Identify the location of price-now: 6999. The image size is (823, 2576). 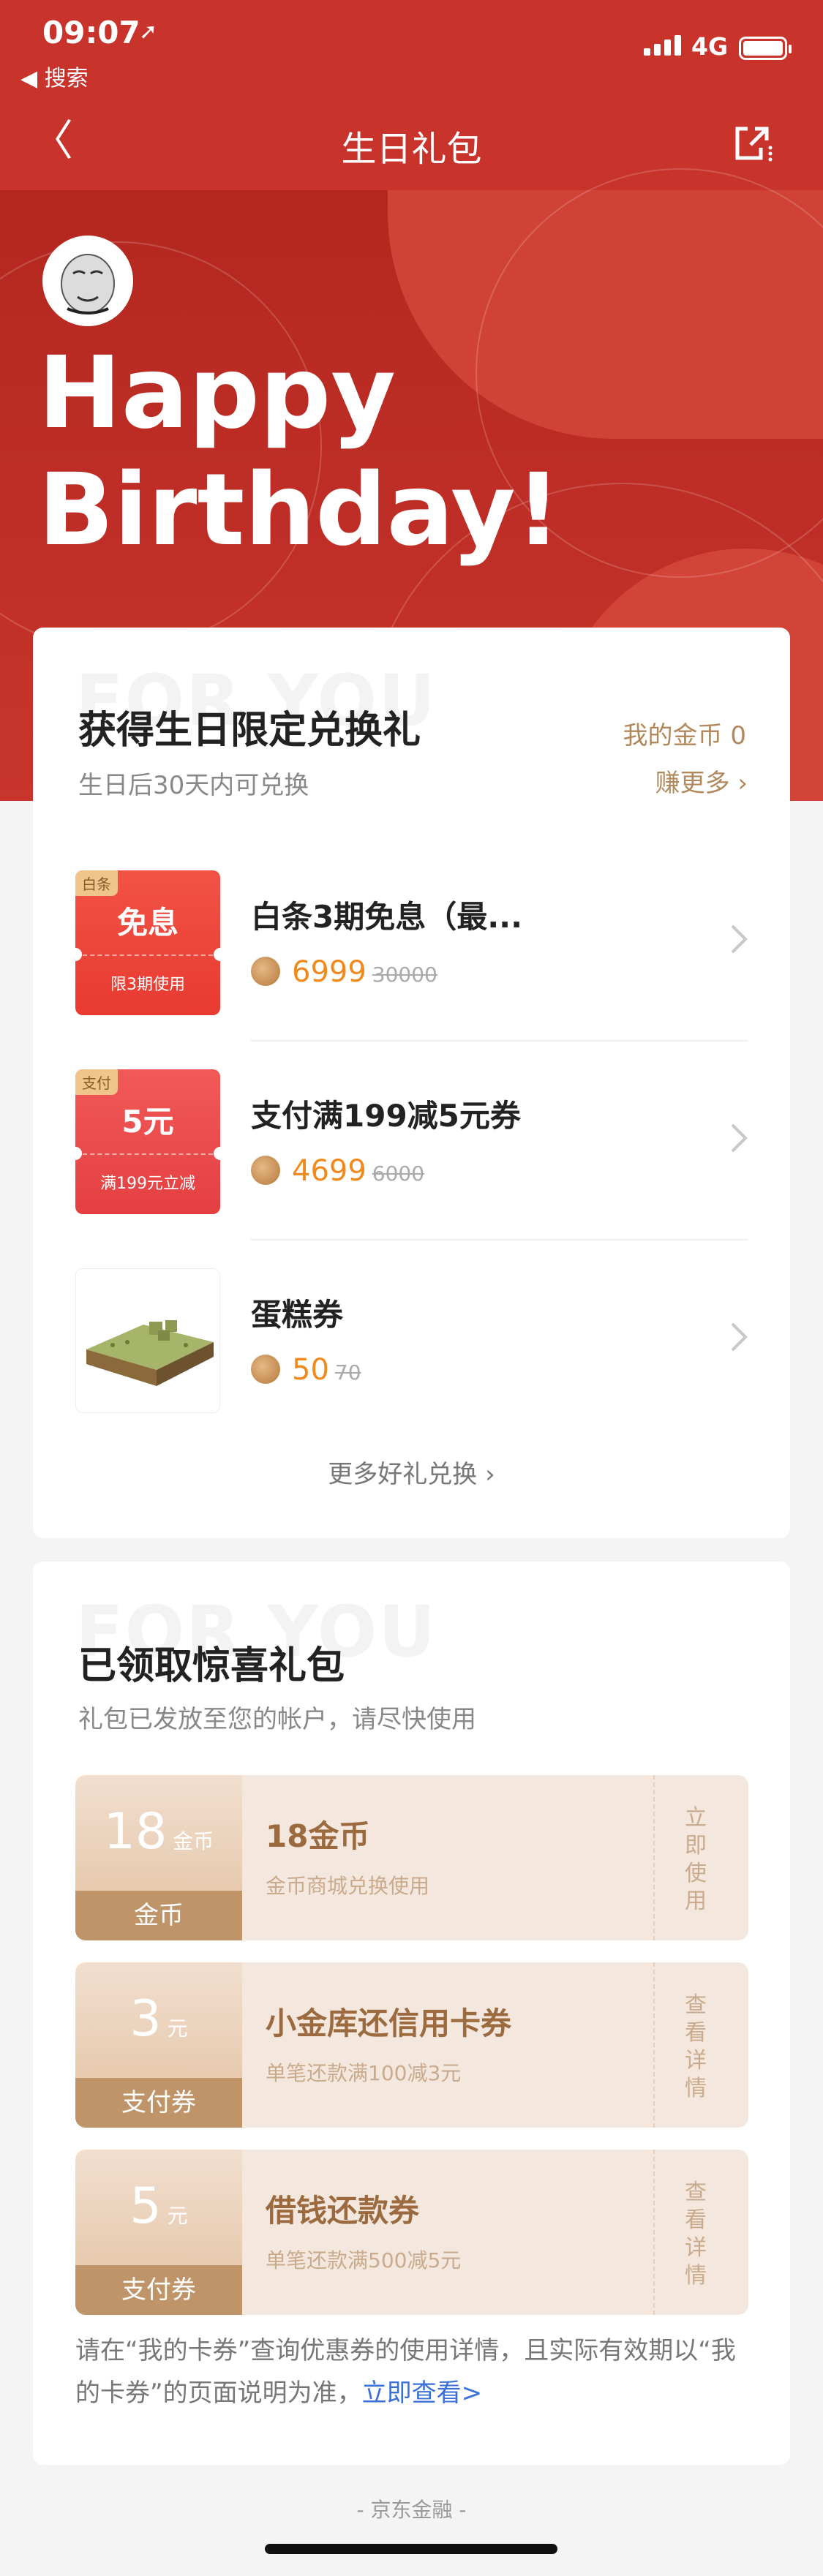
(329, 972).